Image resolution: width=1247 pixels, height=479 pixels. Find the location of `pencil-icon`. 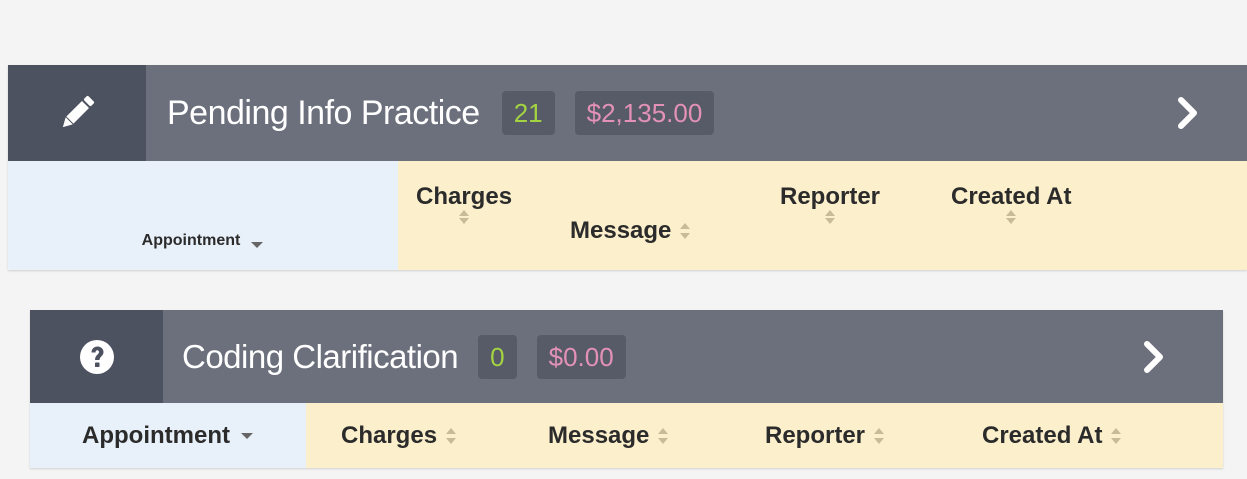

pencil-icon is located at coordinates (78, 111).